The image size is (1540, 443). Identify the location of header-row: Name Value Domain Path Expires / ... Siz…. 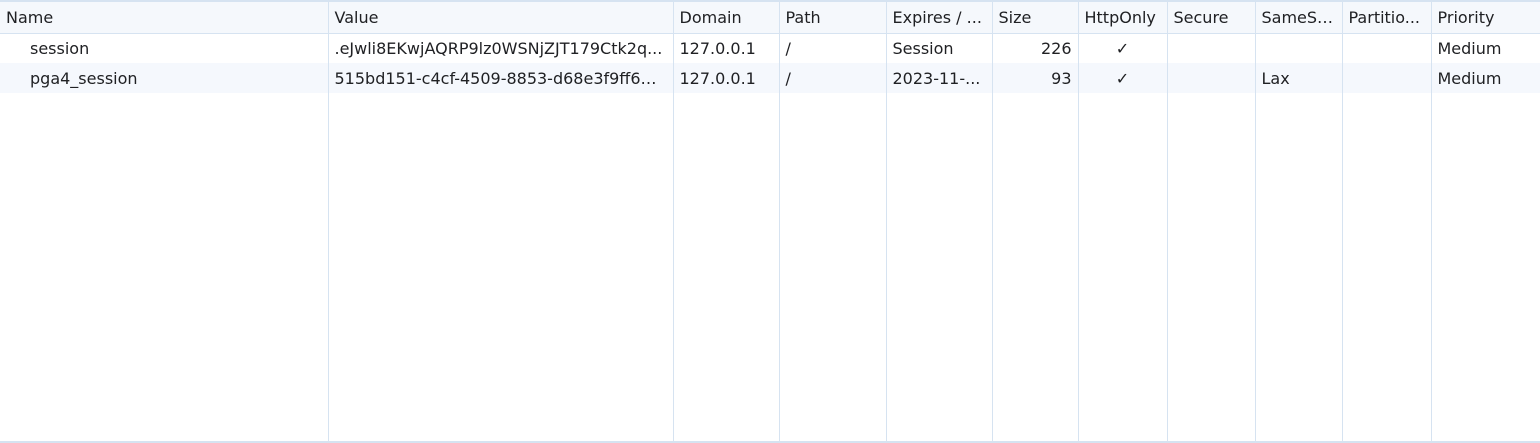
(770, 18).